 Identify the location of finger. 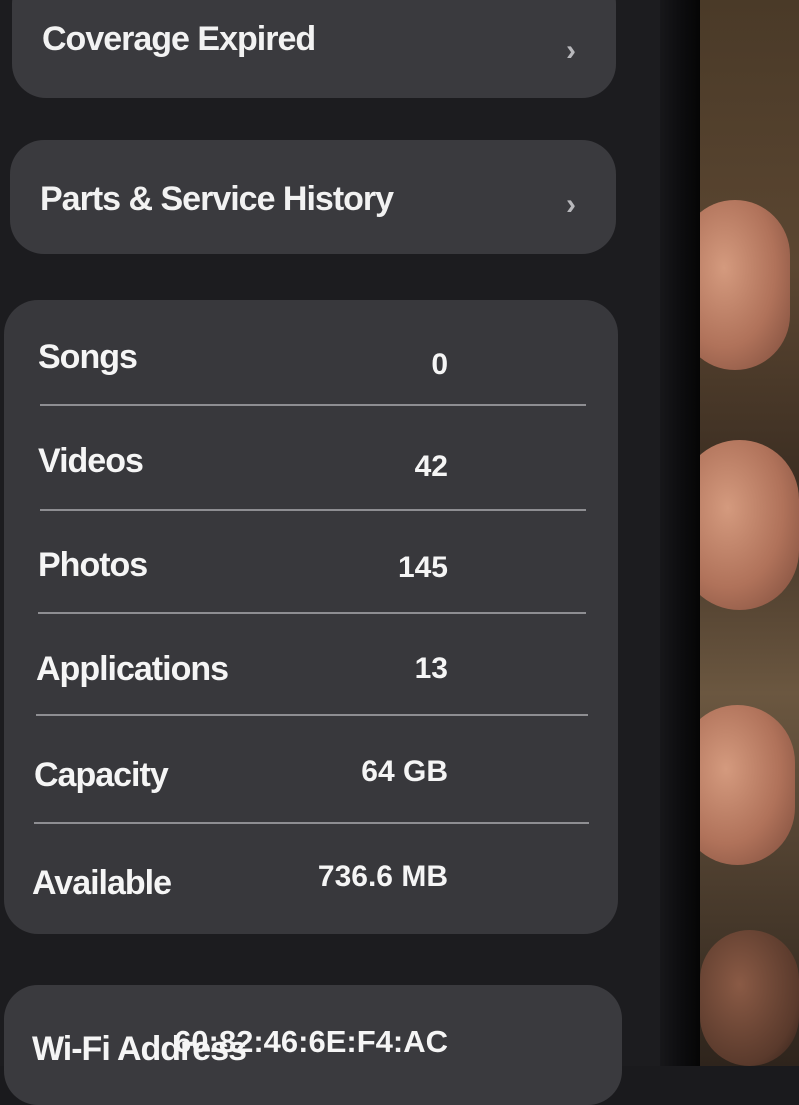
(749, 998).